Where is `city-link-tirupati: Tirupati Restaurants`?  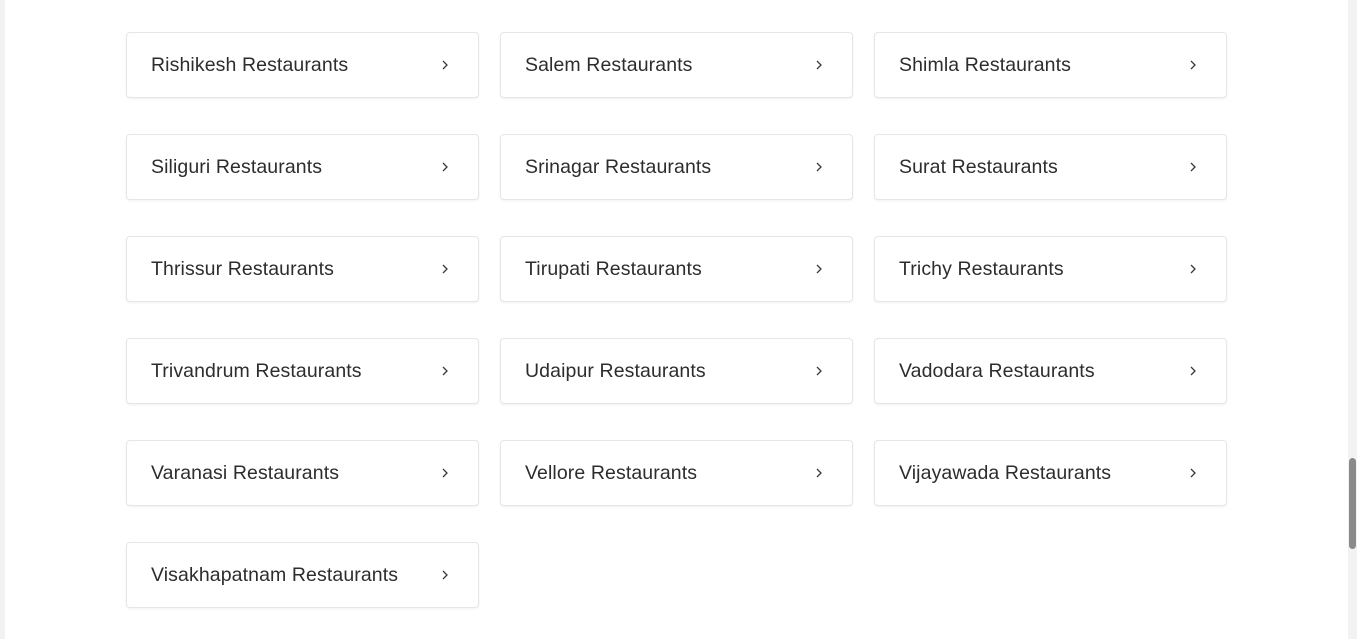 city-link-tirupati: Tirupati Restaurants is located at coordinates (676, 269).